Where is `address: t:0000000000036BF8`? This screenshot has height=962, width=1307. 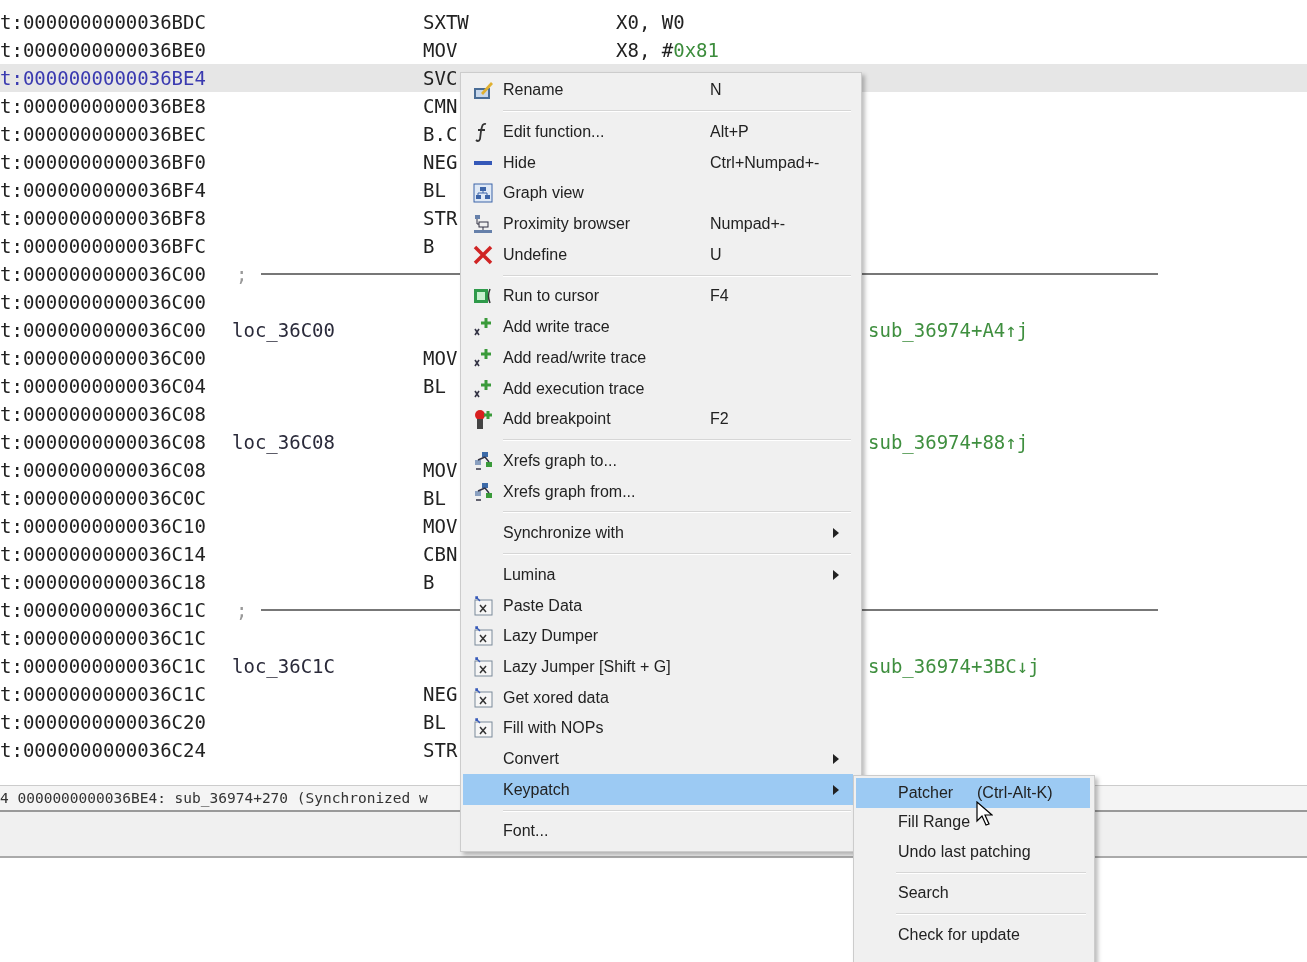 address: t:0000000000036BF8 is located at coordinates (103, 218).